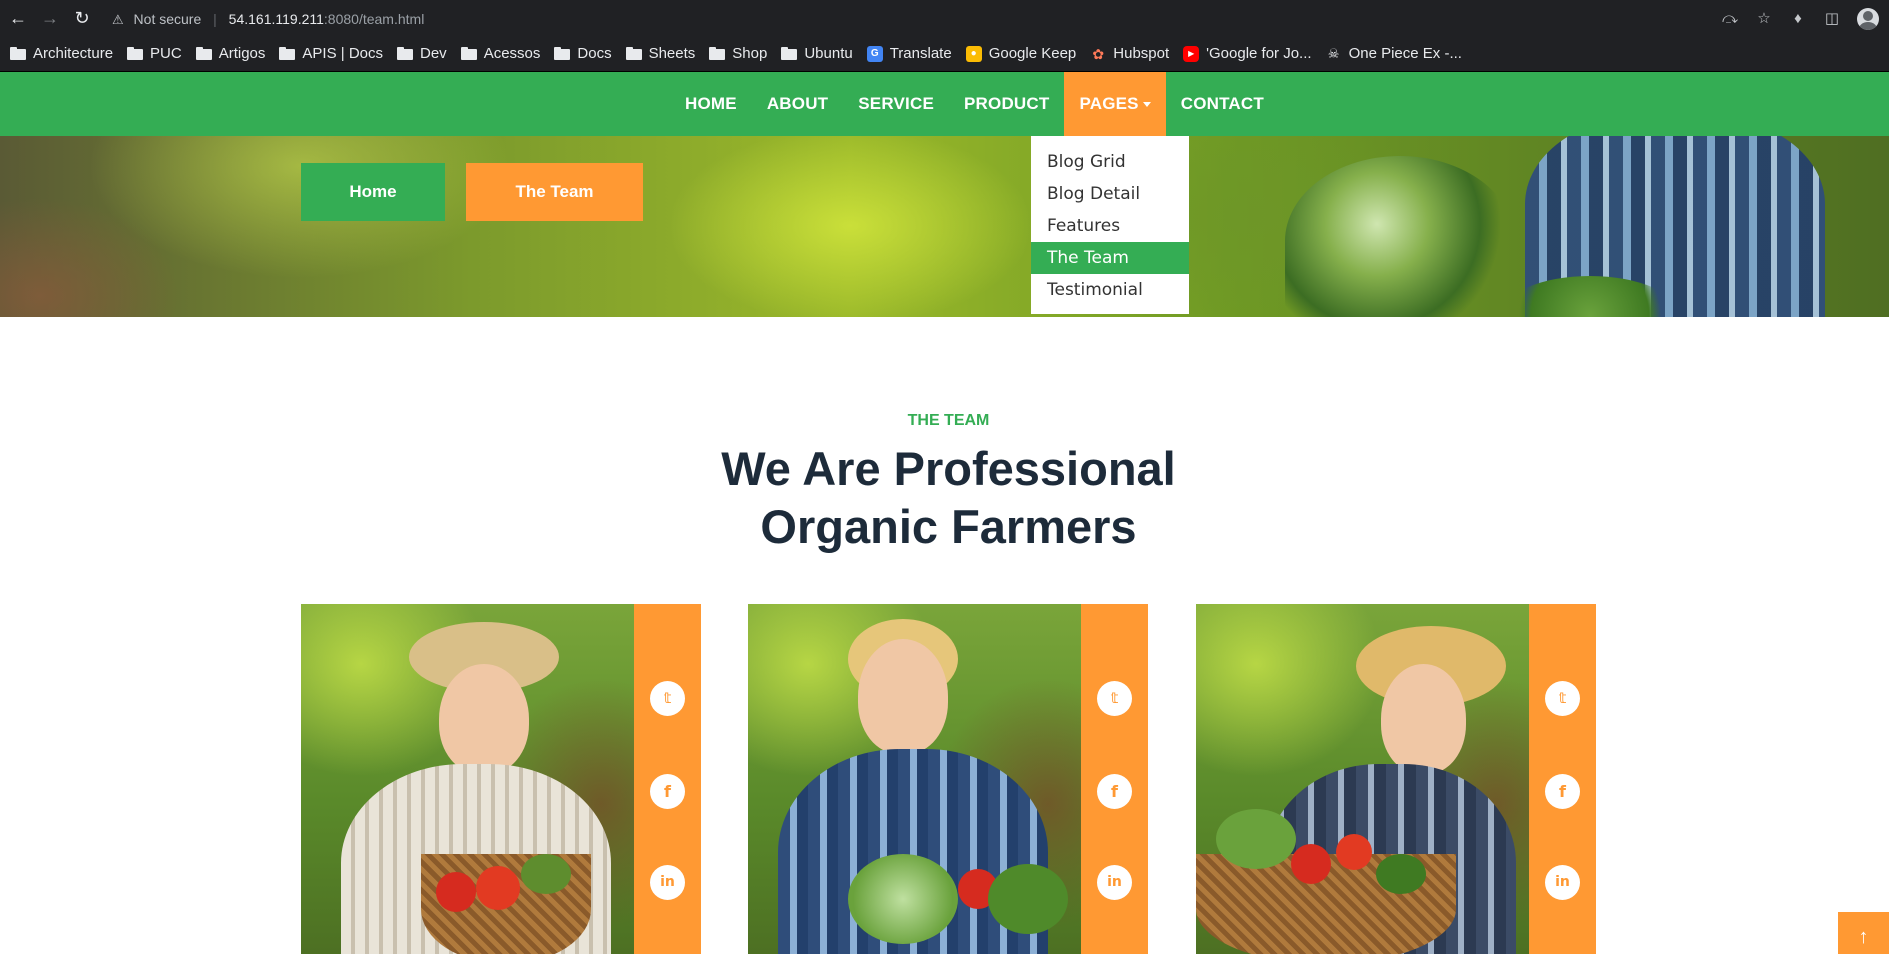  Describe the element at coordinates (1141, 53) in the screenshot. I see `bookmark-label: Hubspot` at that location.